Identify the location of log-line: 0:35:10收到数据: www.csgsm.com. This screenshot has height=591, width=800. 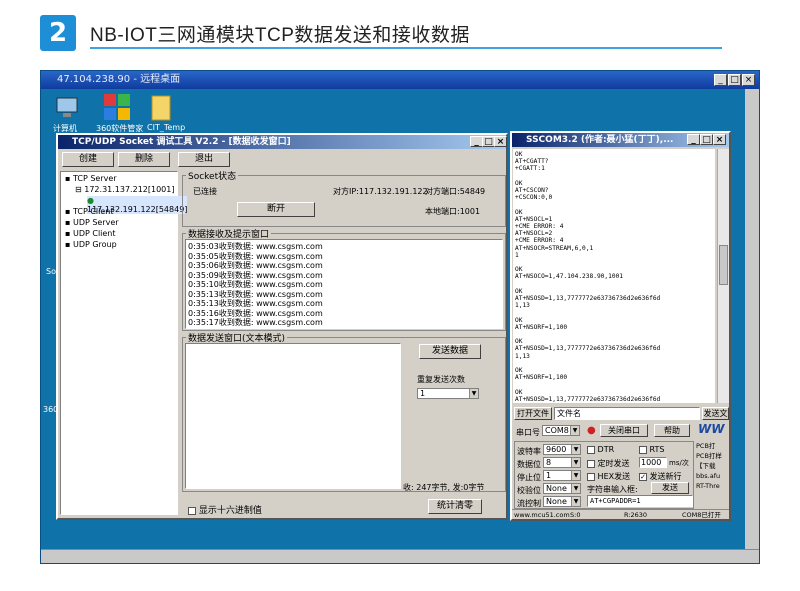
(255, 284).